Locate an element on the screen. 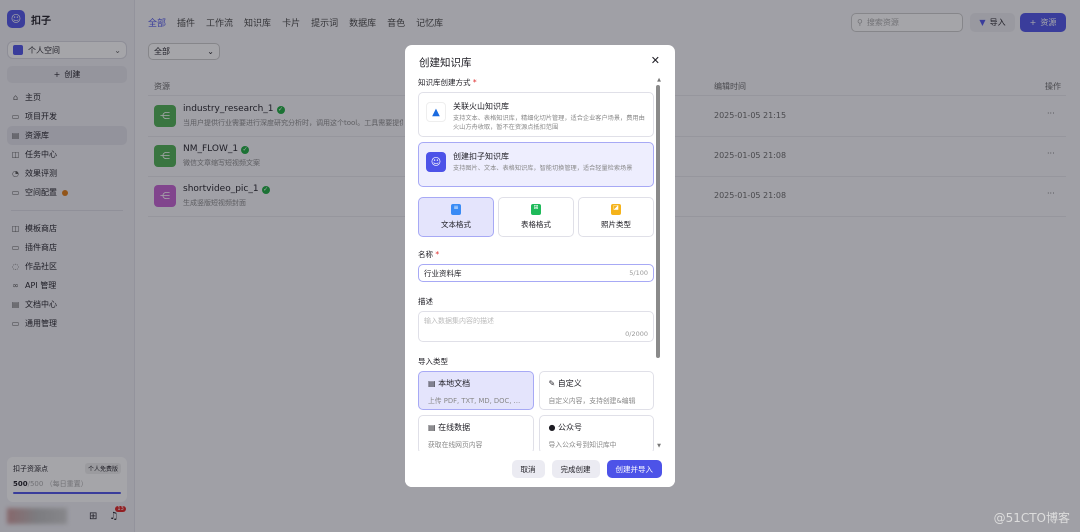 The height and width of the screenshot is (532, 1080). import-type-desc: 自定义内容，支持创建&编辑 is located at coordinates (592, 401).